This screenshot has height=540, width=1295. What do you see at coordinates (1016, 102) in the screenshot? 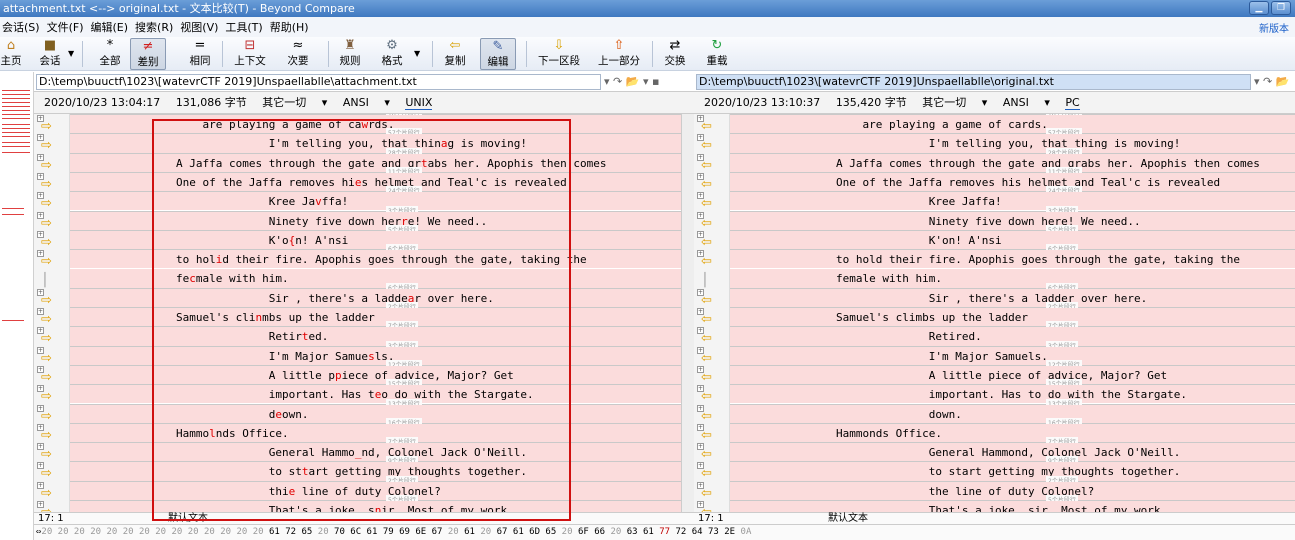
I see `right-encoding: ANSI` at bounding box center [1016, 102].